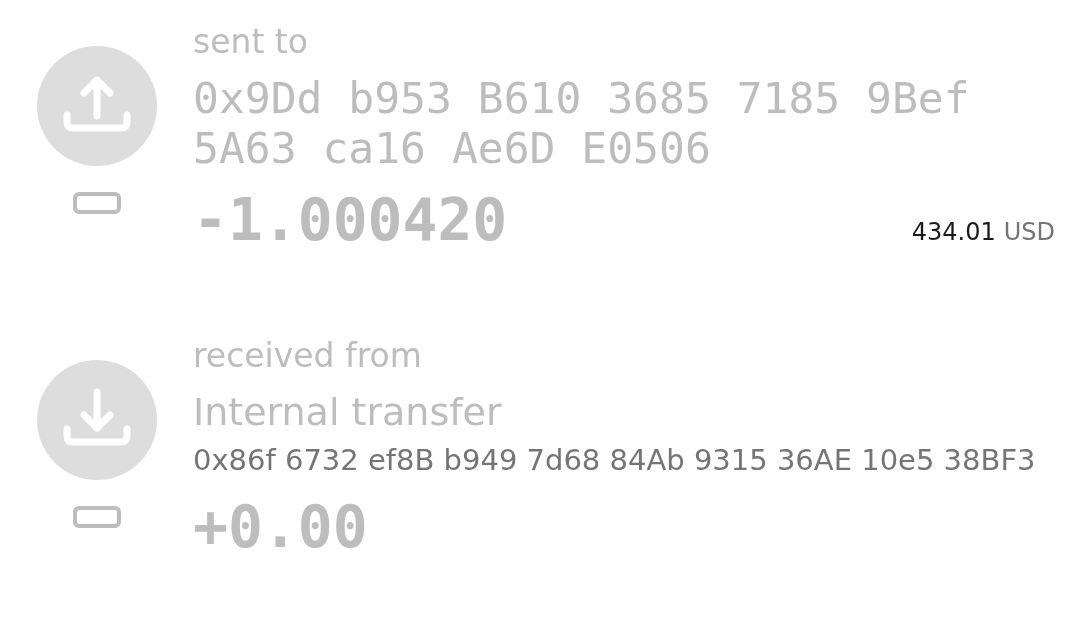 The height and width of the screenshot is (631, 1080). What do you see at coordinates (953, 232) in the screenshot?
I see `fiat-value: 434.01` at bounding box center [953, 232].